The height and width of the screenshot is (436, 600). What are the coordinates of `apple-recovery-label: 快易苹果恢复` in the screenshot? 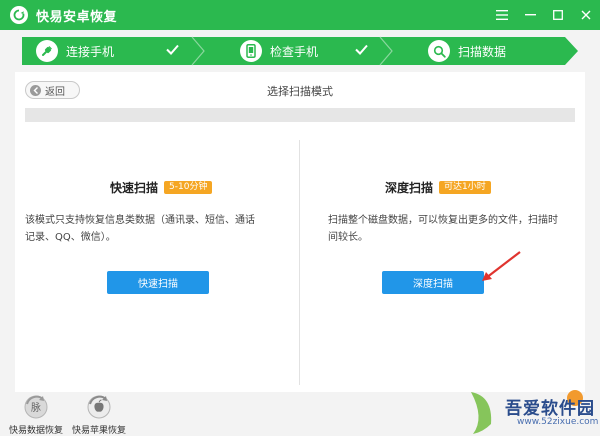 It's located at (98, 431).